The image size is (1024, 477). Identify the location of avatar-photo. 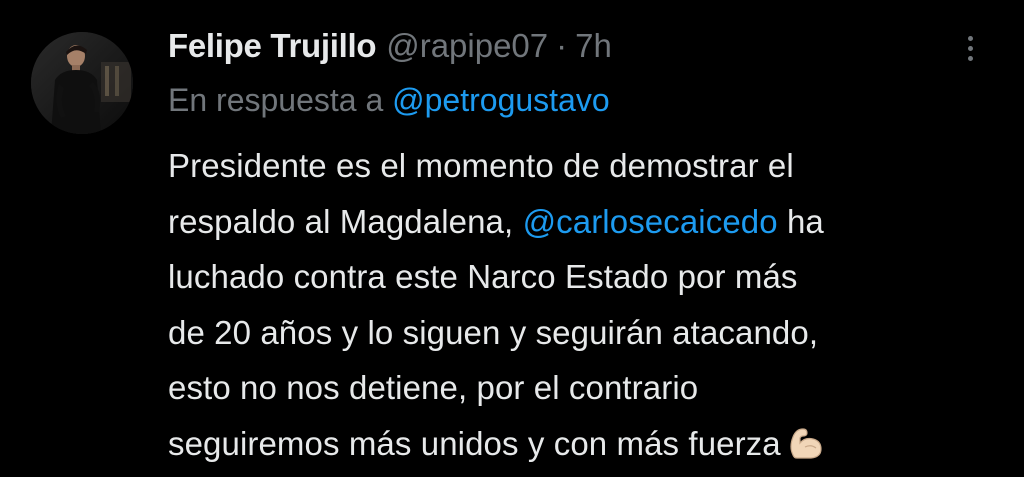
(82, 83).